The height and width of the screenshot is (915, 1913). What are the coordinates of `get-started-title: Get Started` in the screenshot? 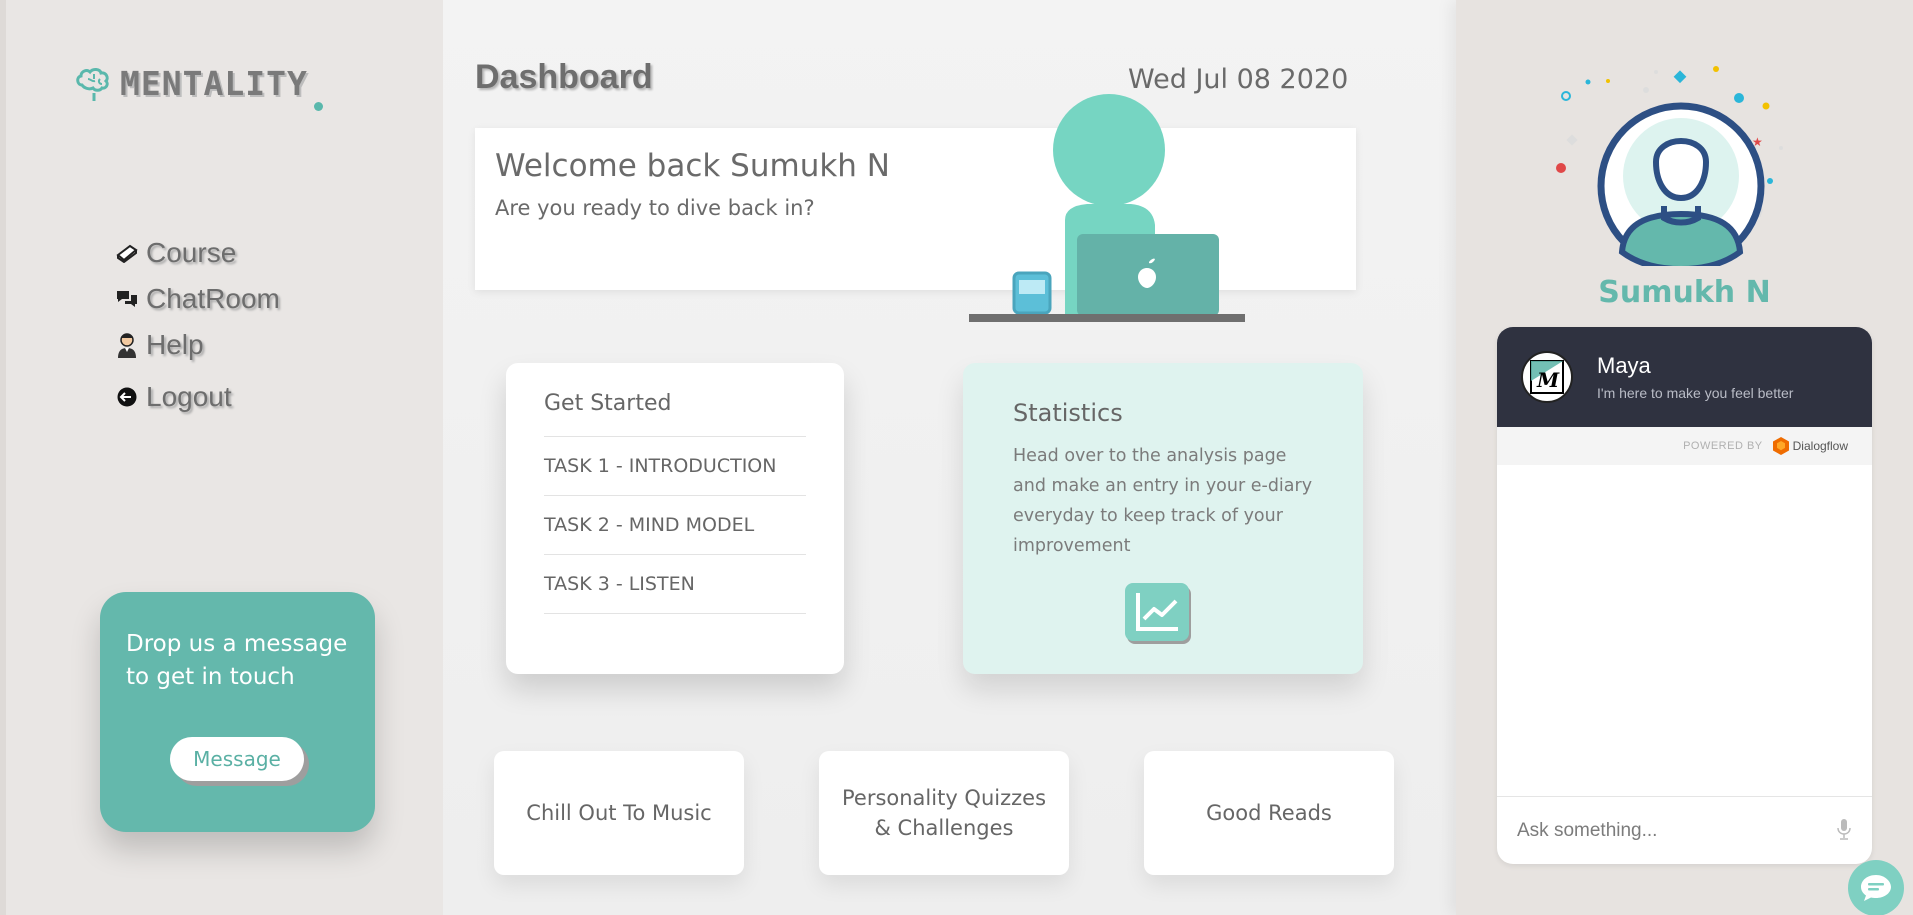 It's located at (675, 414).